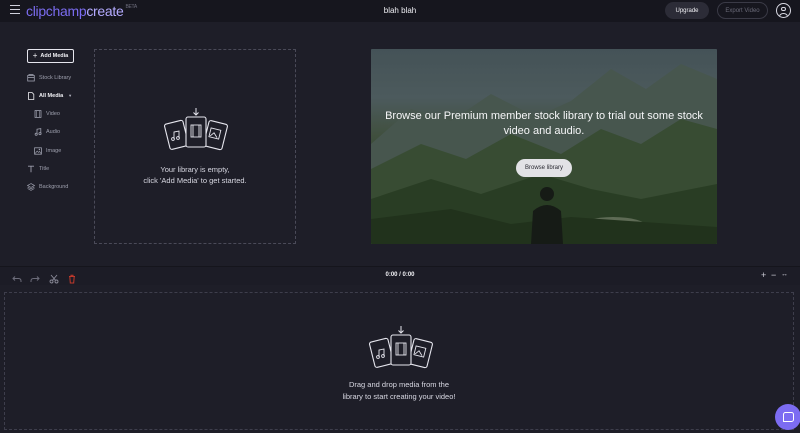  I want to click on sidebar-item-background: Background, so click(47, 186).